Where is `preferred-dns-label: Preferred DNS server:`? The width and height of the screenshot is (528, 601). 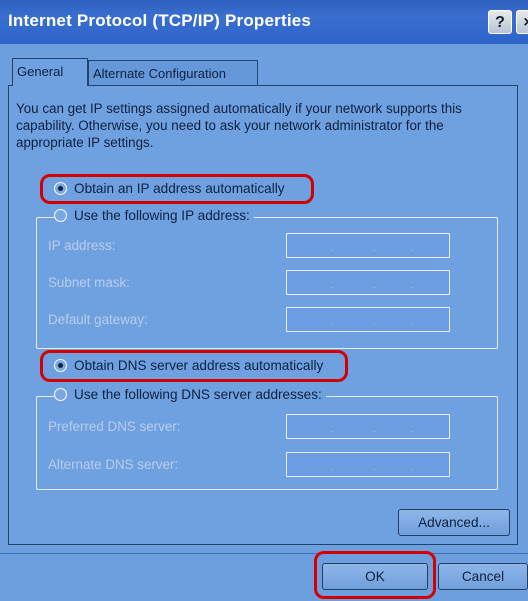
preferred-dns-label: Preferred DNS server: is located at coordinates (114, 426).